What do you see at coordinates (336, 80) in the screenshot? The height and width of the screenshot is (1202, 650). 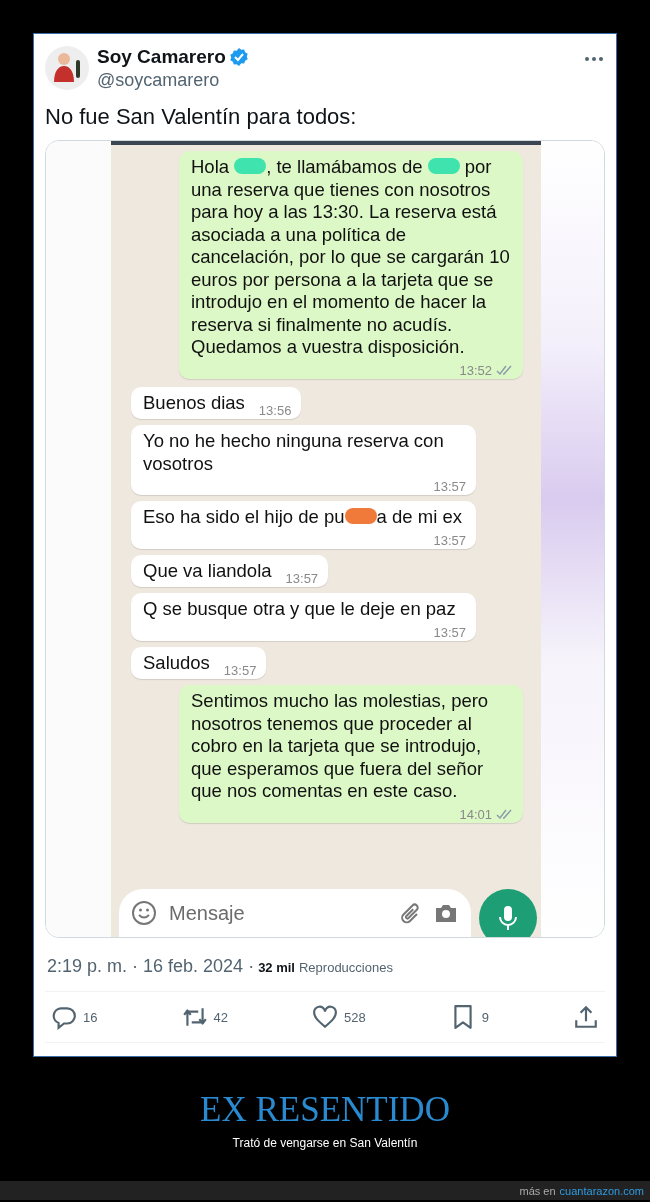 I see `account-handle: @soycamarero` at bounding box center [336, 80].